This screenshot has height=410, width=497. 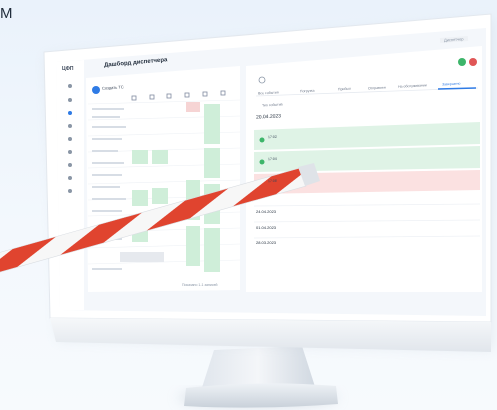 What do you see at coordinates (258, 377) in the screenshot?
I see `monitor-stand` at bounding box center [258, 377].